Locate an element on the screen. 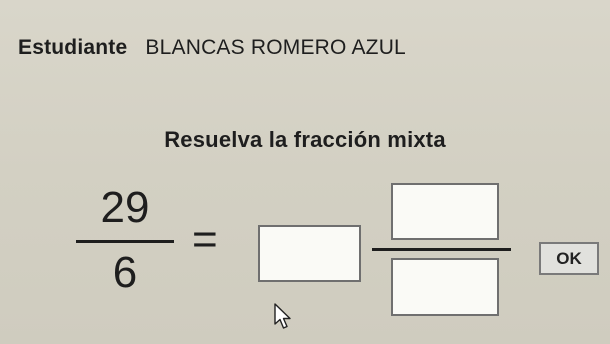 The width and height of the screenshot is (610, 344). student-info: Estudiante BLANCAS ROMERO AZUL is located at coordinates (212, 48).